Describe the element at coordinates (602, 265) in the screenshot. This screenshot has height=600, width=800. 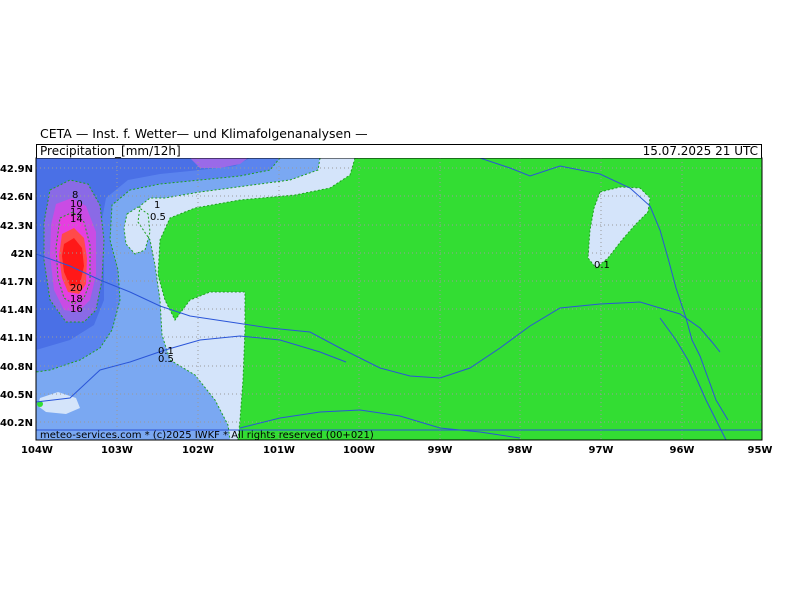
I see `contour-label: 0.1` at that location.